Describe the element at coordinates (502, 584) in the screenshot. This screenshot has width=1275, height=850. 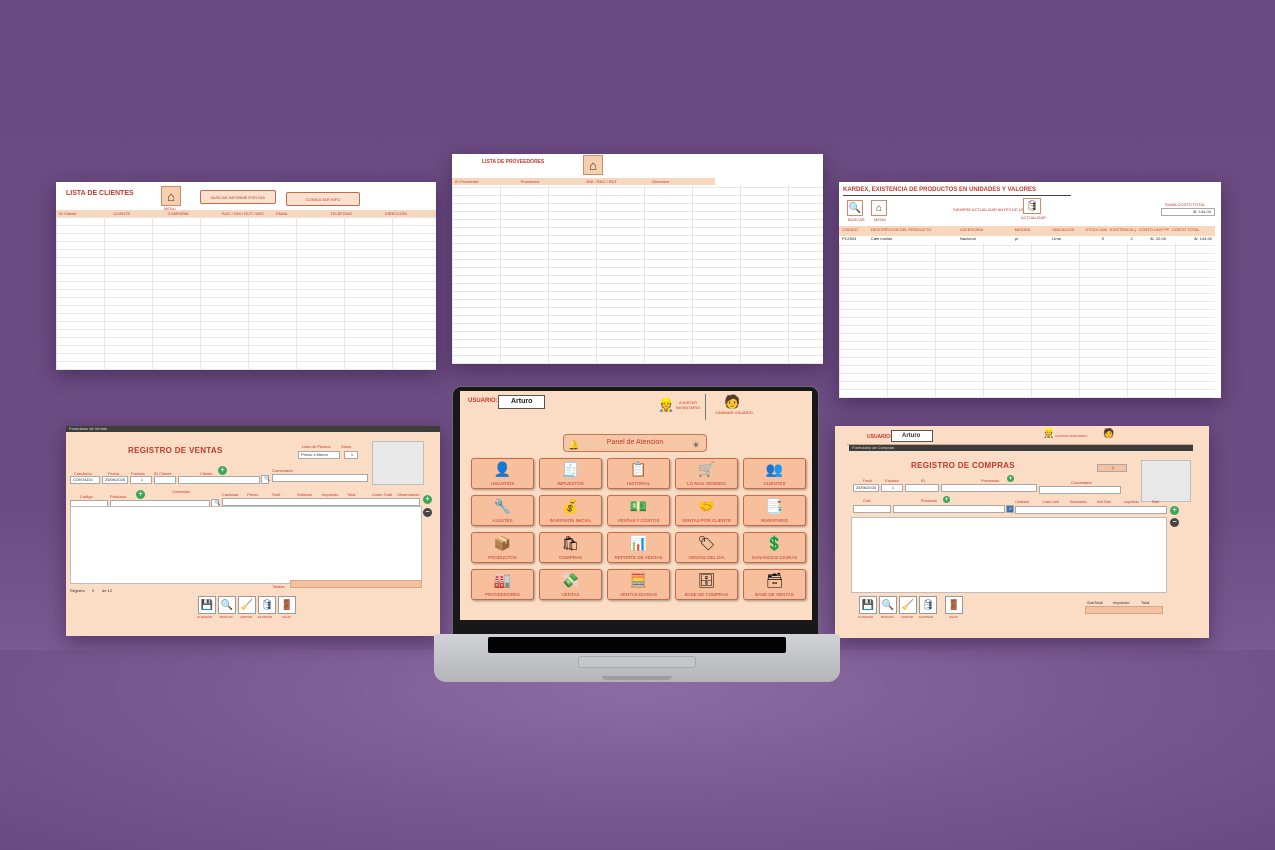
I see `menu-button-proveedores: 🏭 PROVEEDORES` at that location.